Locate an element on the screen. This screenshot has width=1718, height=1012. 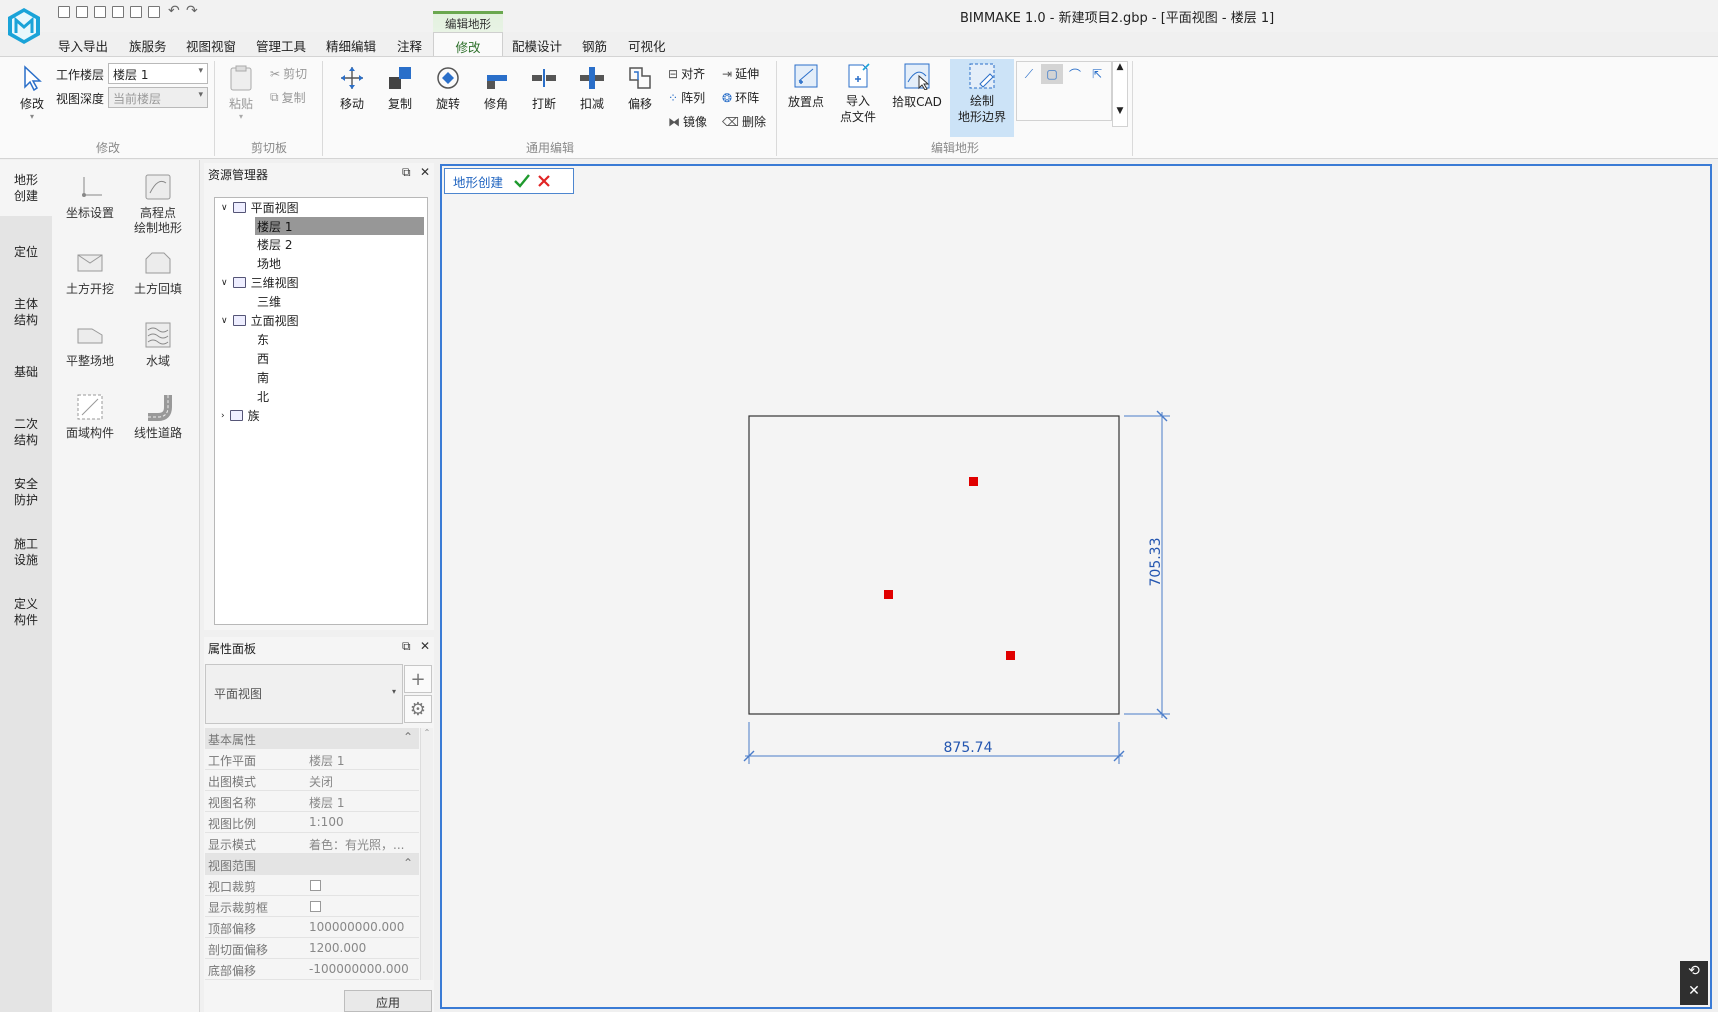
tree-node-east: 东 is located at coordinates (263, 339).